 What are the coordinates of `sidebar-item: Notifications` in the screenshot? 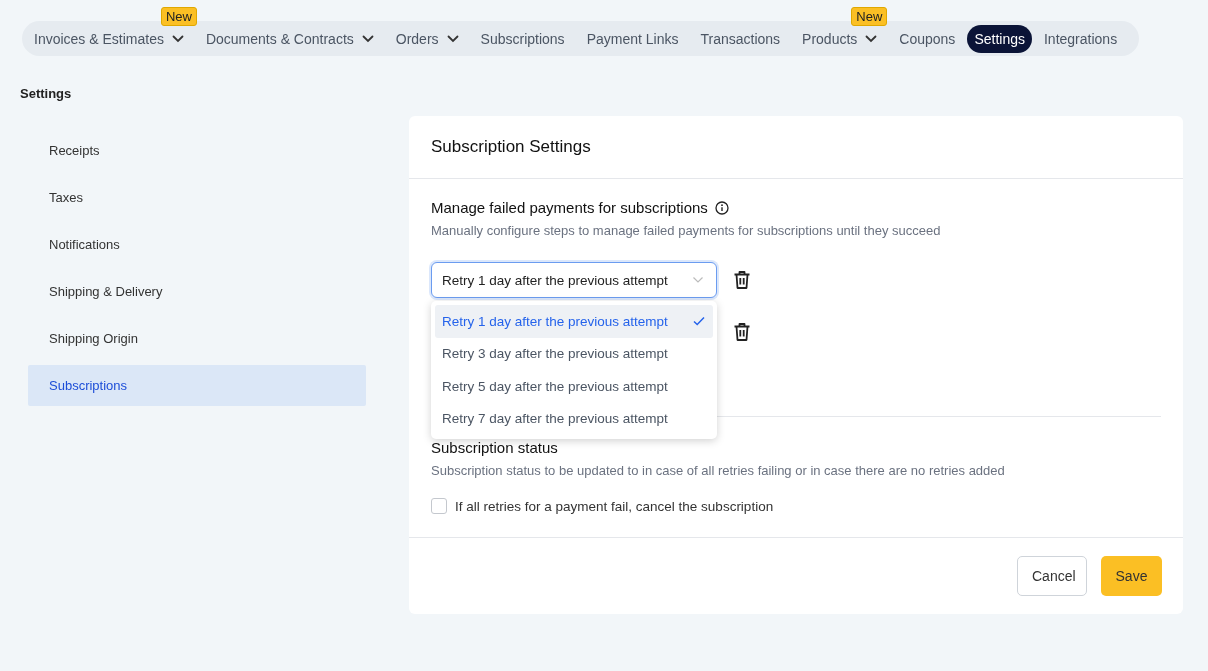 It's located at (197, 244).